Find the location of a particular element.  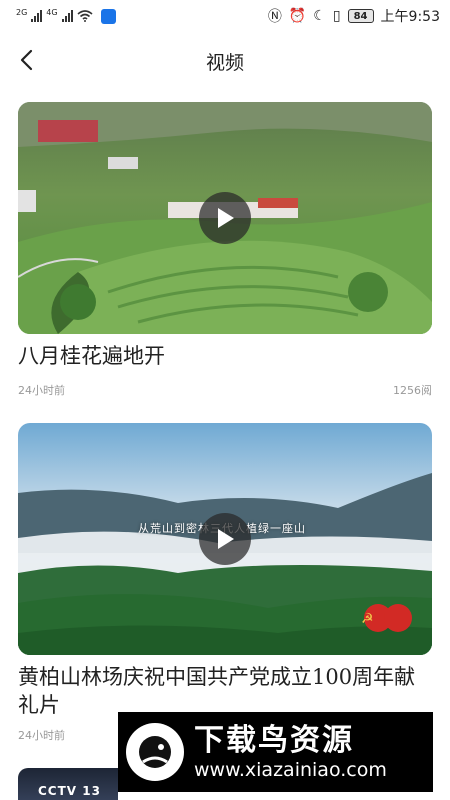

net-4g-label: 4G is located at coordinates (52, 12).